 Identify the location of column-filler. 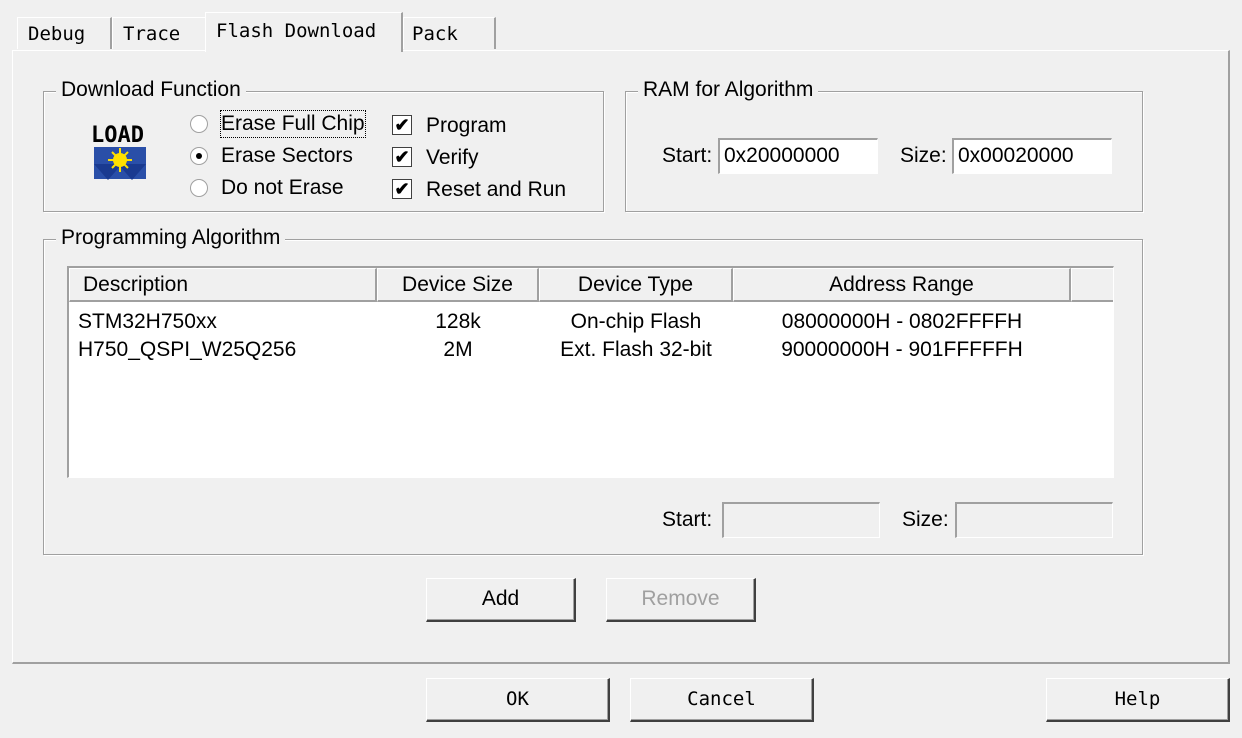
(1092, 285).